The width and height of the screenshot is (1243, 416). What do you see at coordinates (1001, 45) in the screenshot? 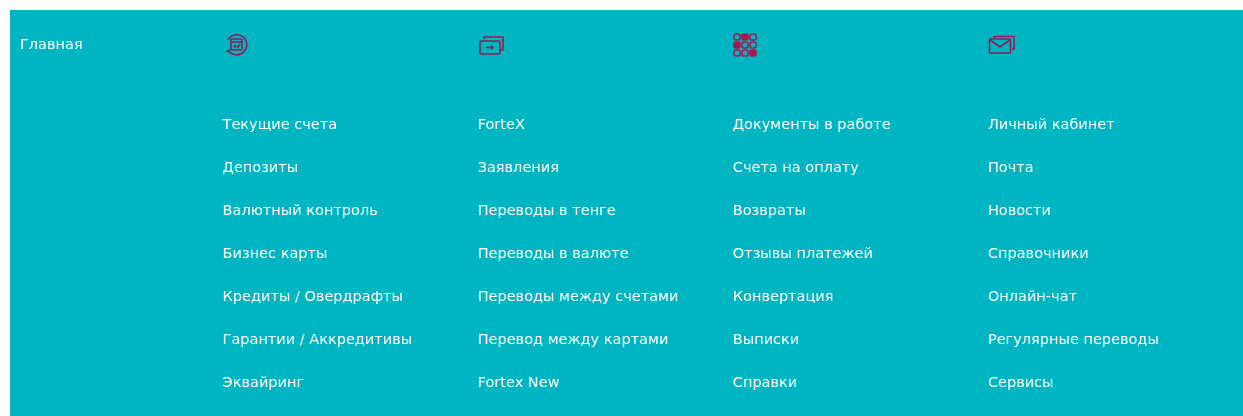
I see `mail-icon` at bounding box center [1001, 45].